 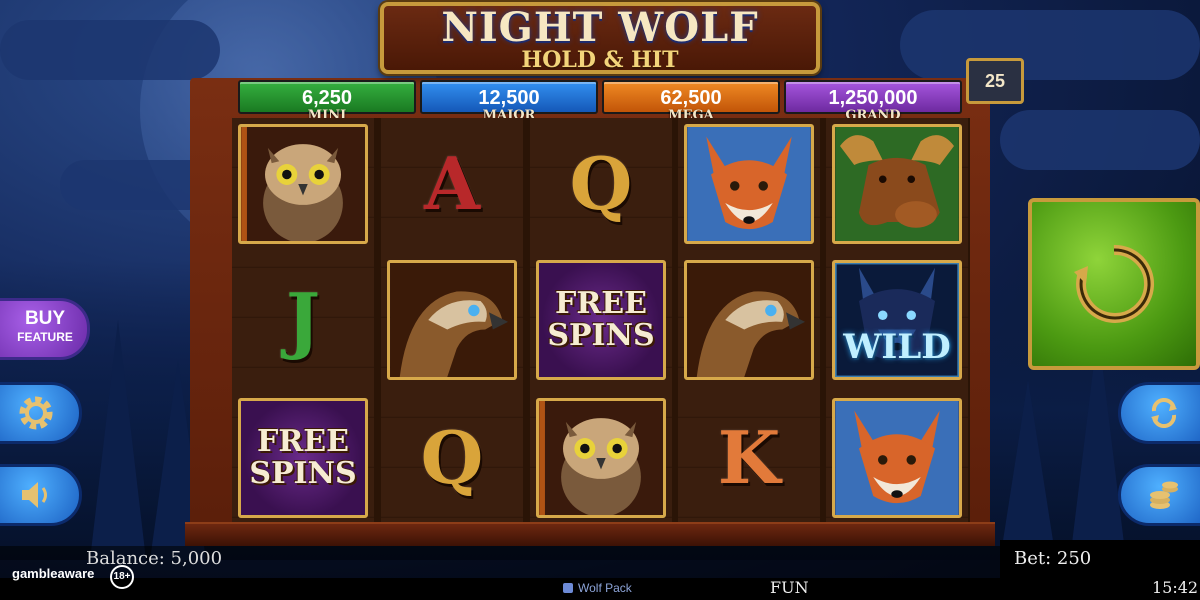 I want to click on logo-subtitle: HOLD & HIT, so click(x=600, y=60).